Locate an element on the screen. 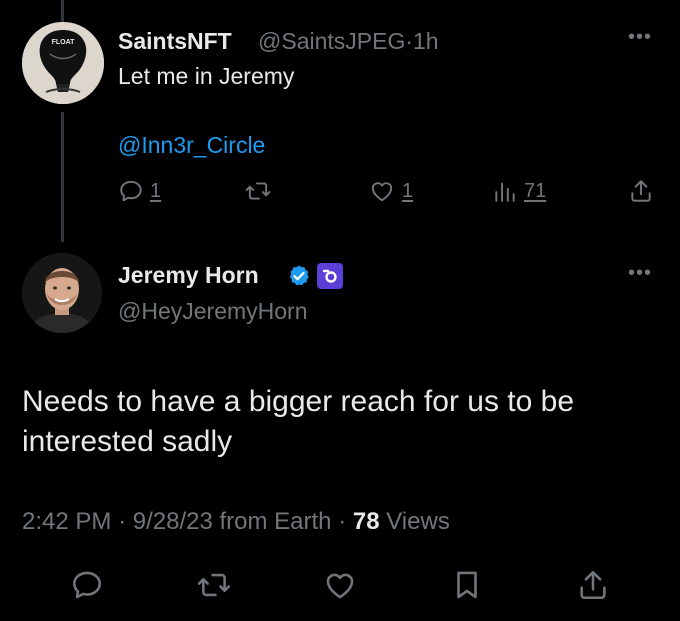  tweet-share-button is located at coordinates (593, 585).